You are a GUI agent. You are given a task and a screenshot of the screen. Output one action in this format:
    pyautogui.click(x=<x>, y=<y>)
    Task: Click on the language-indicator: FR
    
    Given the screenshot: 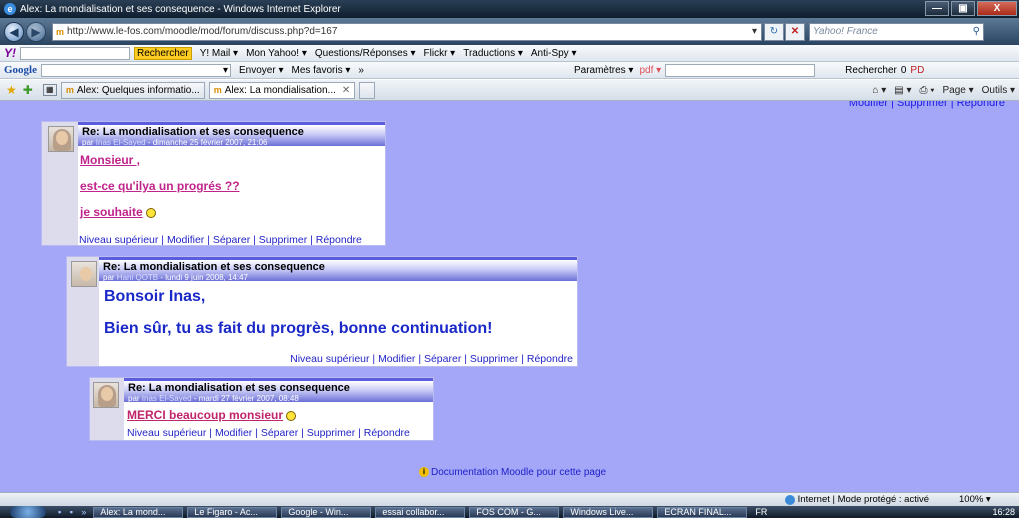 What is the action you would take?
    pyautogui.click(x=761, y=512)
    